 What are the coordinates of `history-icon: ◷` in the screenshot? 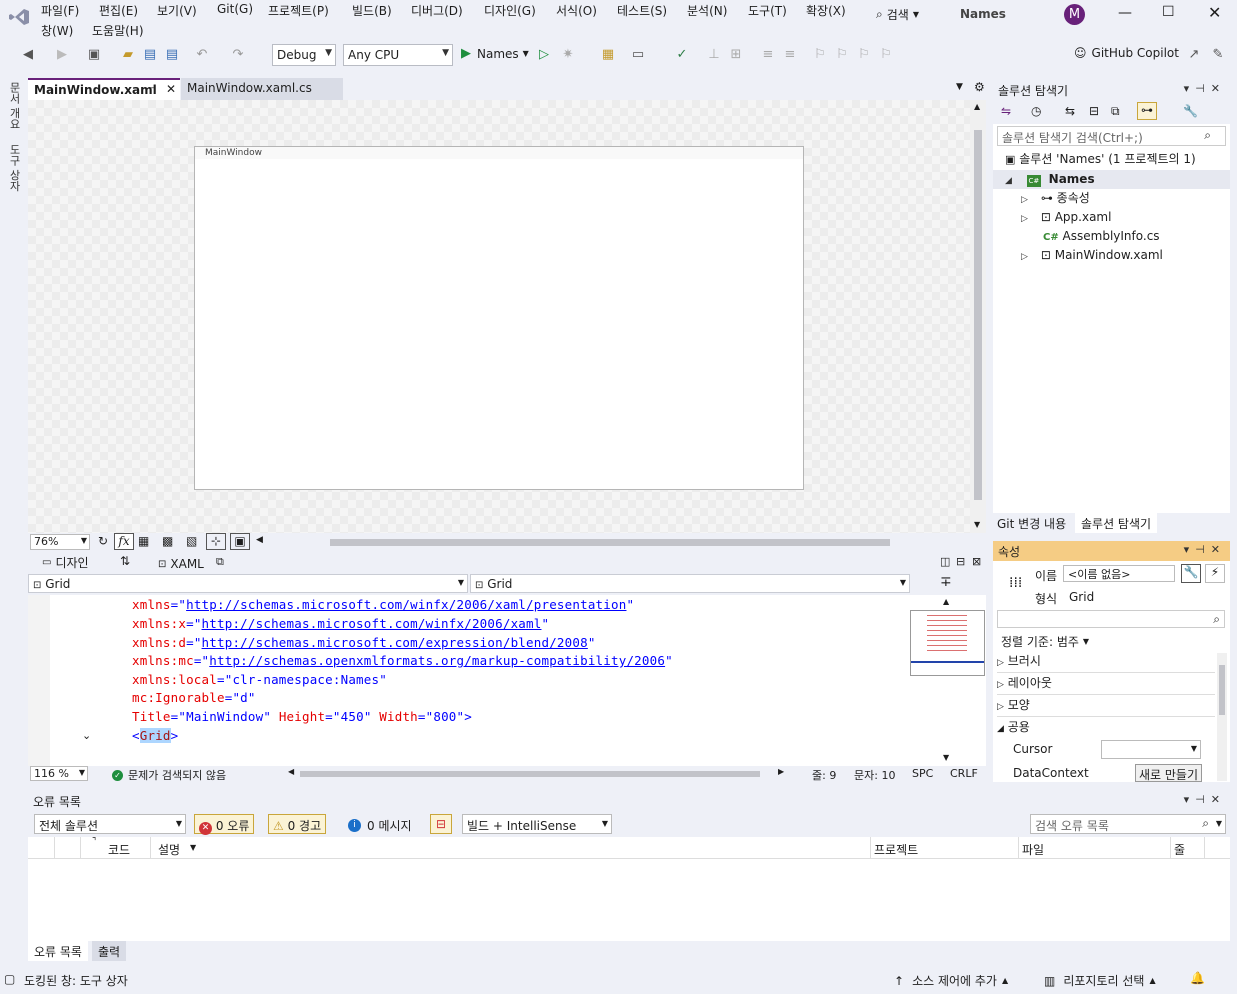 It's located at (1036, 111).